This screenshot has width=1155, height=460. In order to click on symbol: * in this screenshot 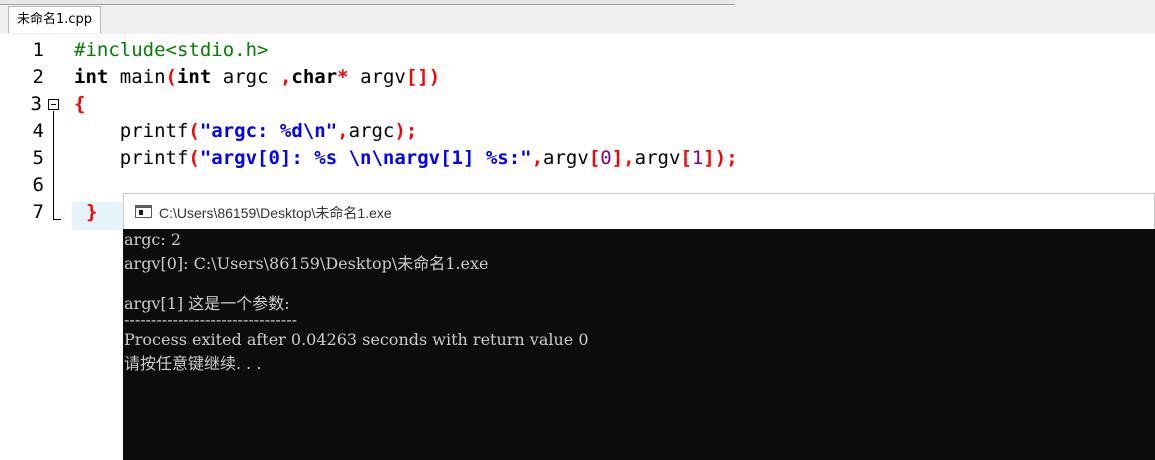, I will do `click(343, 77)`.